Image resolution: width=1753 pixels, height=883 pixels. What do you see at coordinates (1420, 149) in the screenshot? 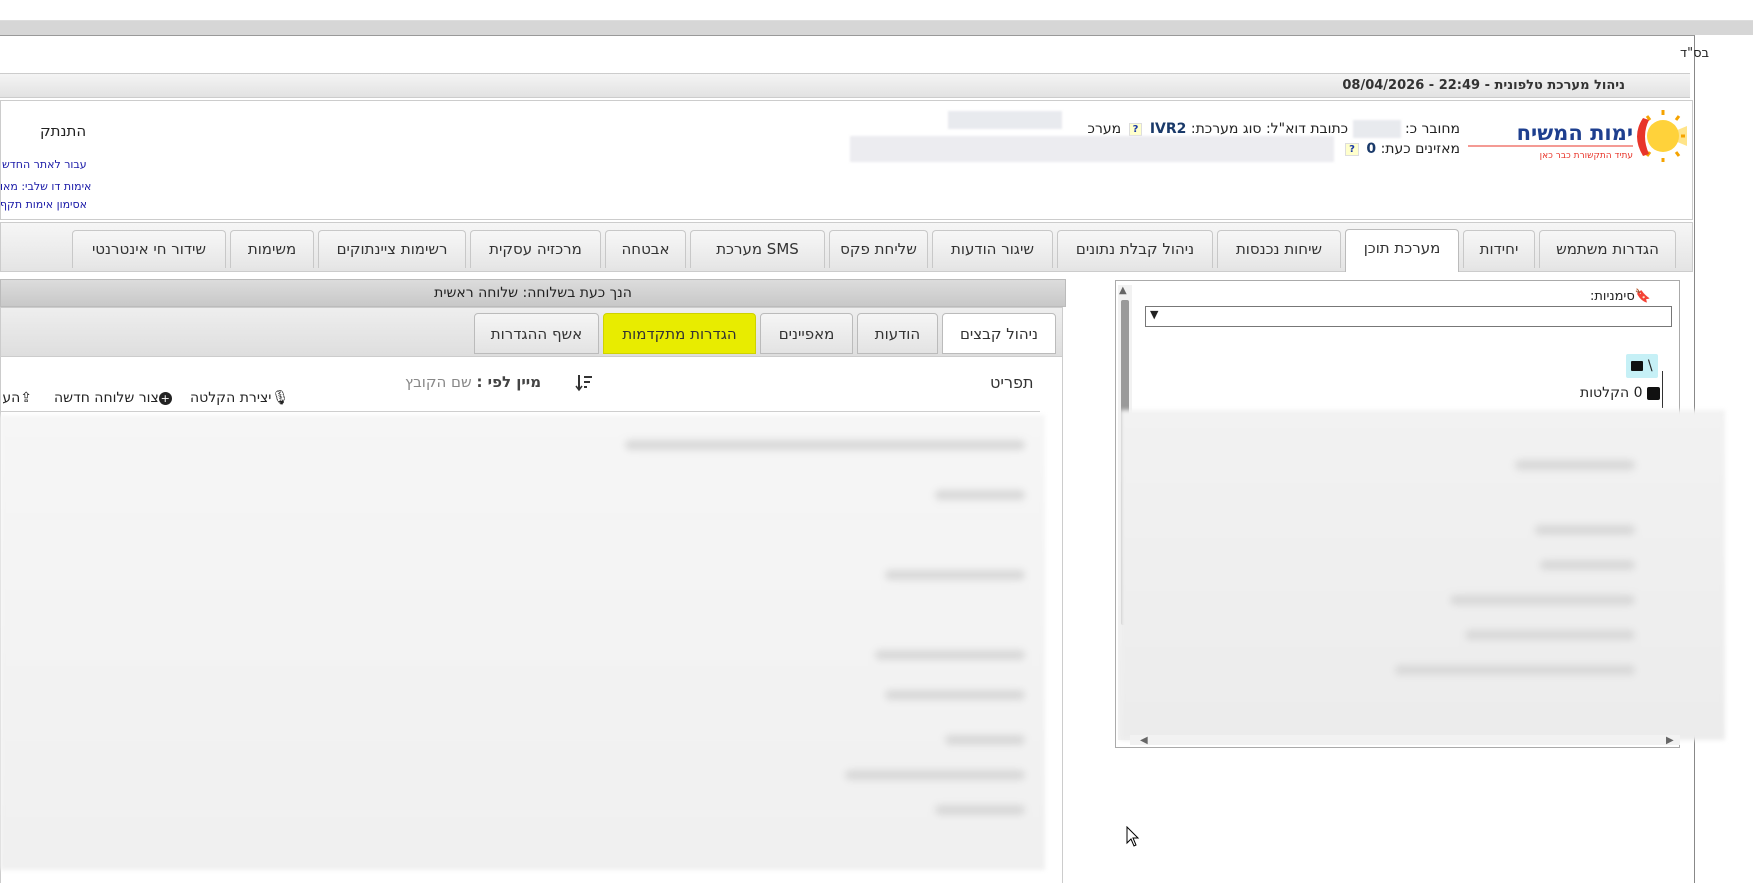
I see `listeners-label: מאזינים כעת:` at bounding box center [1420, 149].